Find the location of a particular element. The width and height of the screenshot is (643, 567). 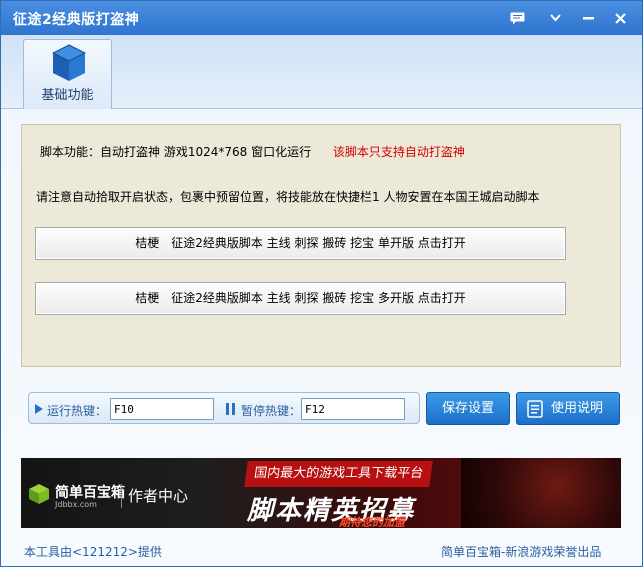

minimize-icon is located at coordinates (588, 17).